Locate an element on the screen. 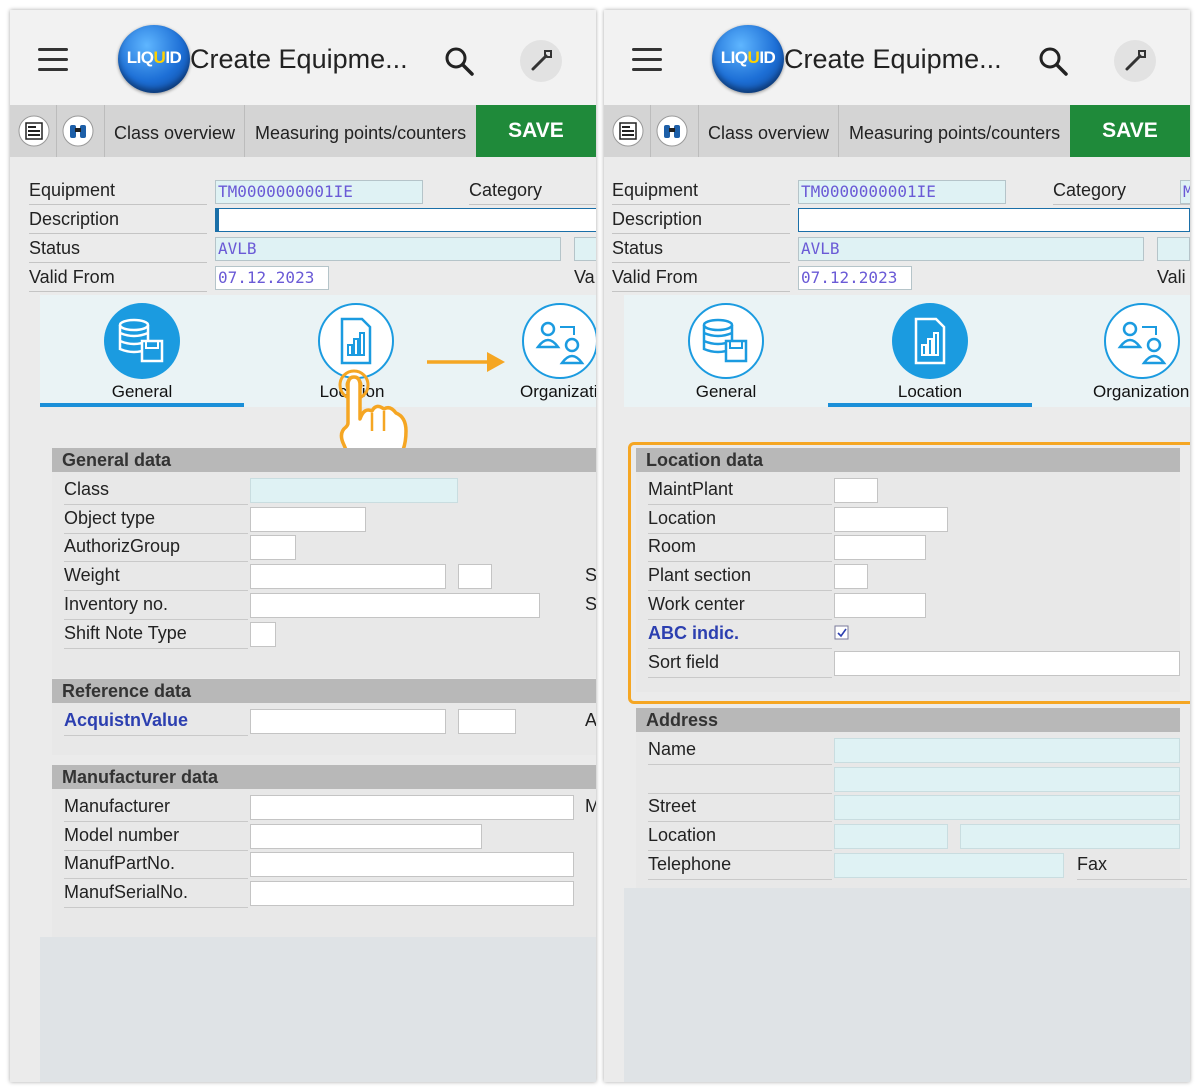  acquisition-currency-field is located at coordinates (487, 721).